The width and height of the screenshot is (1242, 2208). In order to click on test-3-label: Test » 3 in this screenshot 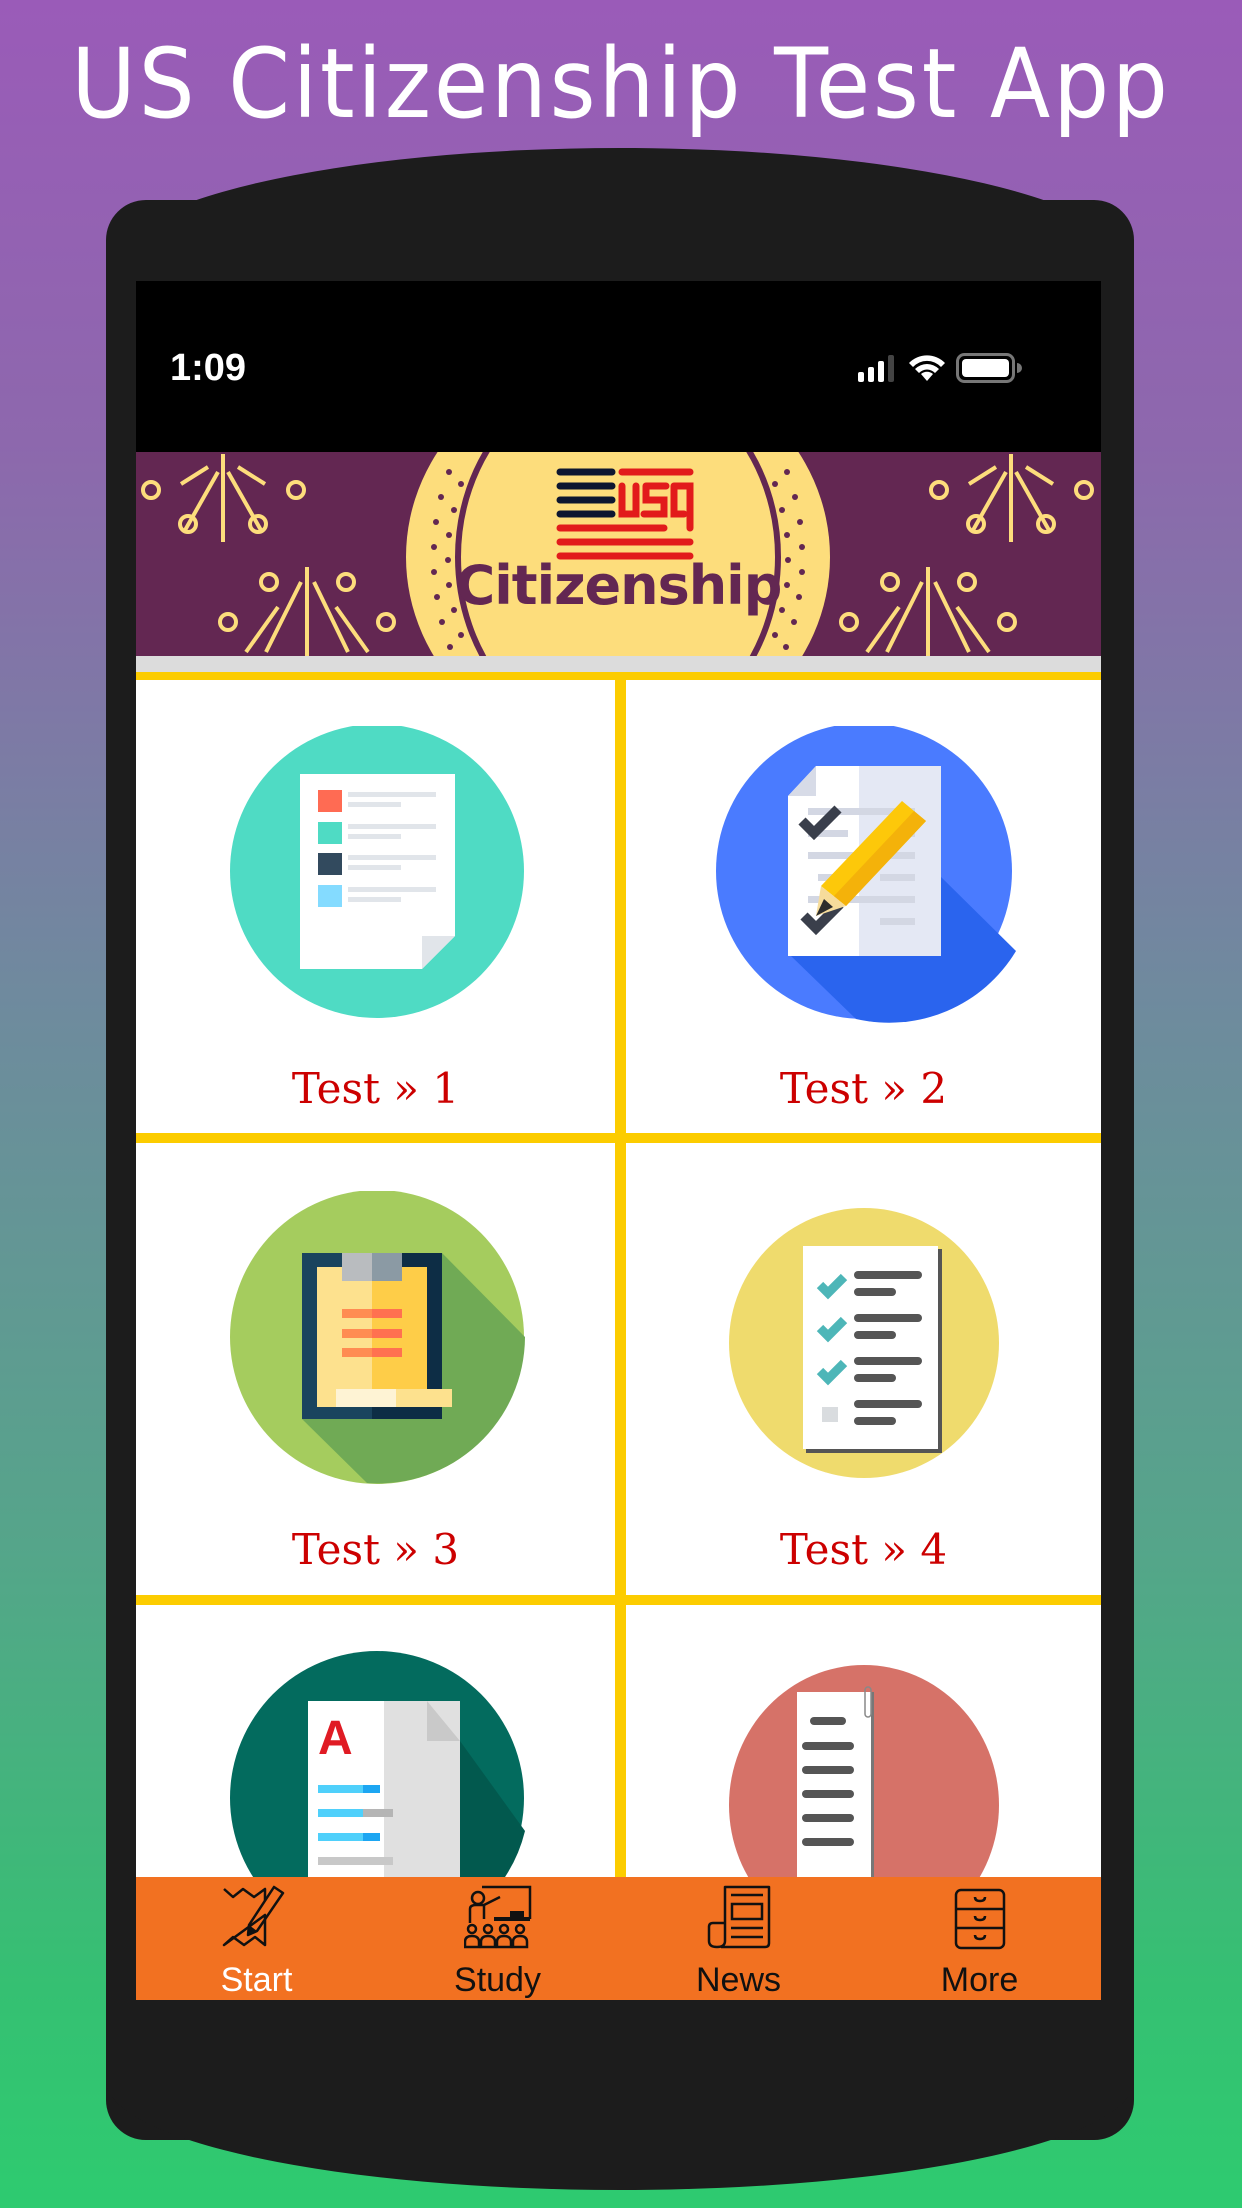, I will do `click(375, 1549)`.